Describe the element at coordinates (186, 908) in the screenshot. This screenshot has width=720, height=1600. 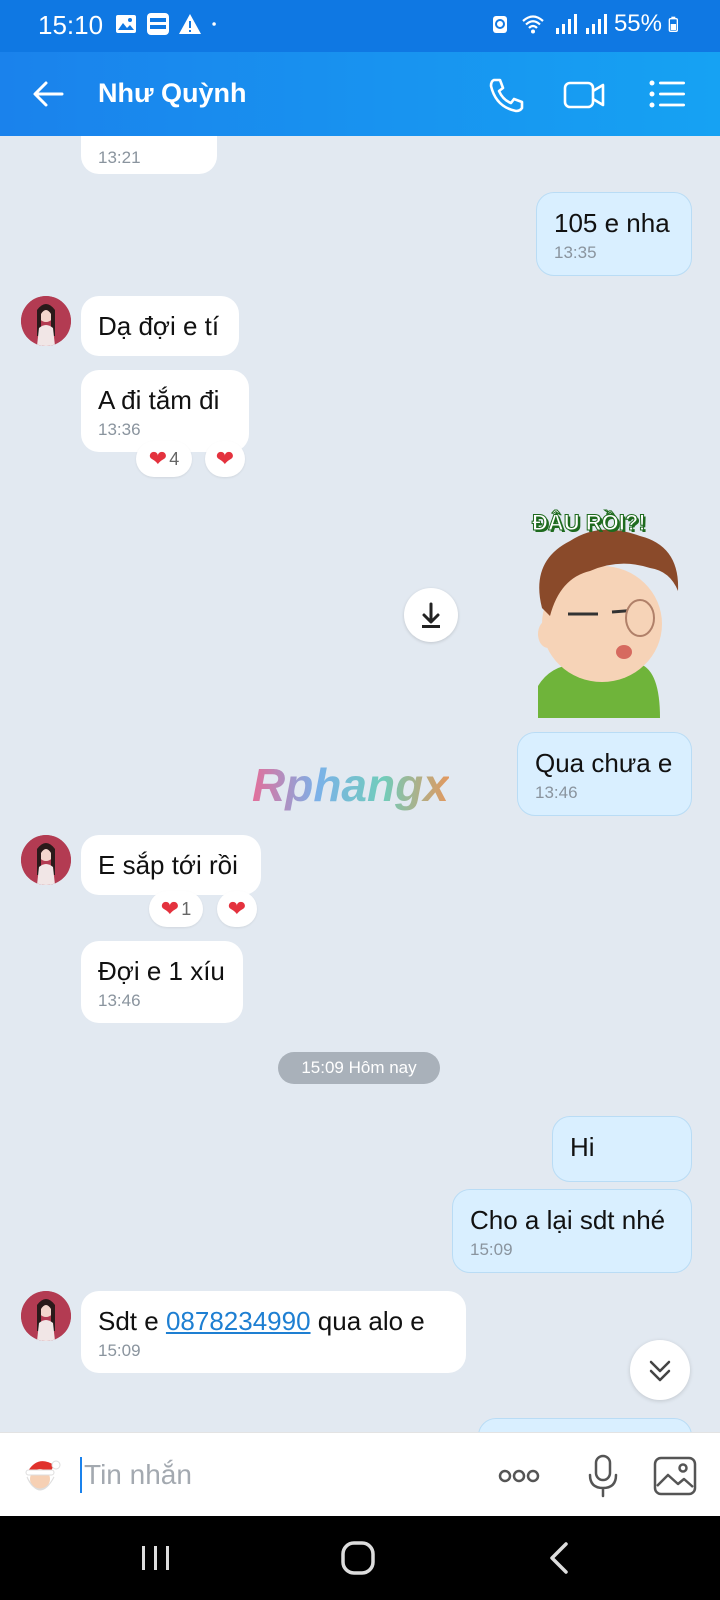
I see `reaction-count: 1` at that location.